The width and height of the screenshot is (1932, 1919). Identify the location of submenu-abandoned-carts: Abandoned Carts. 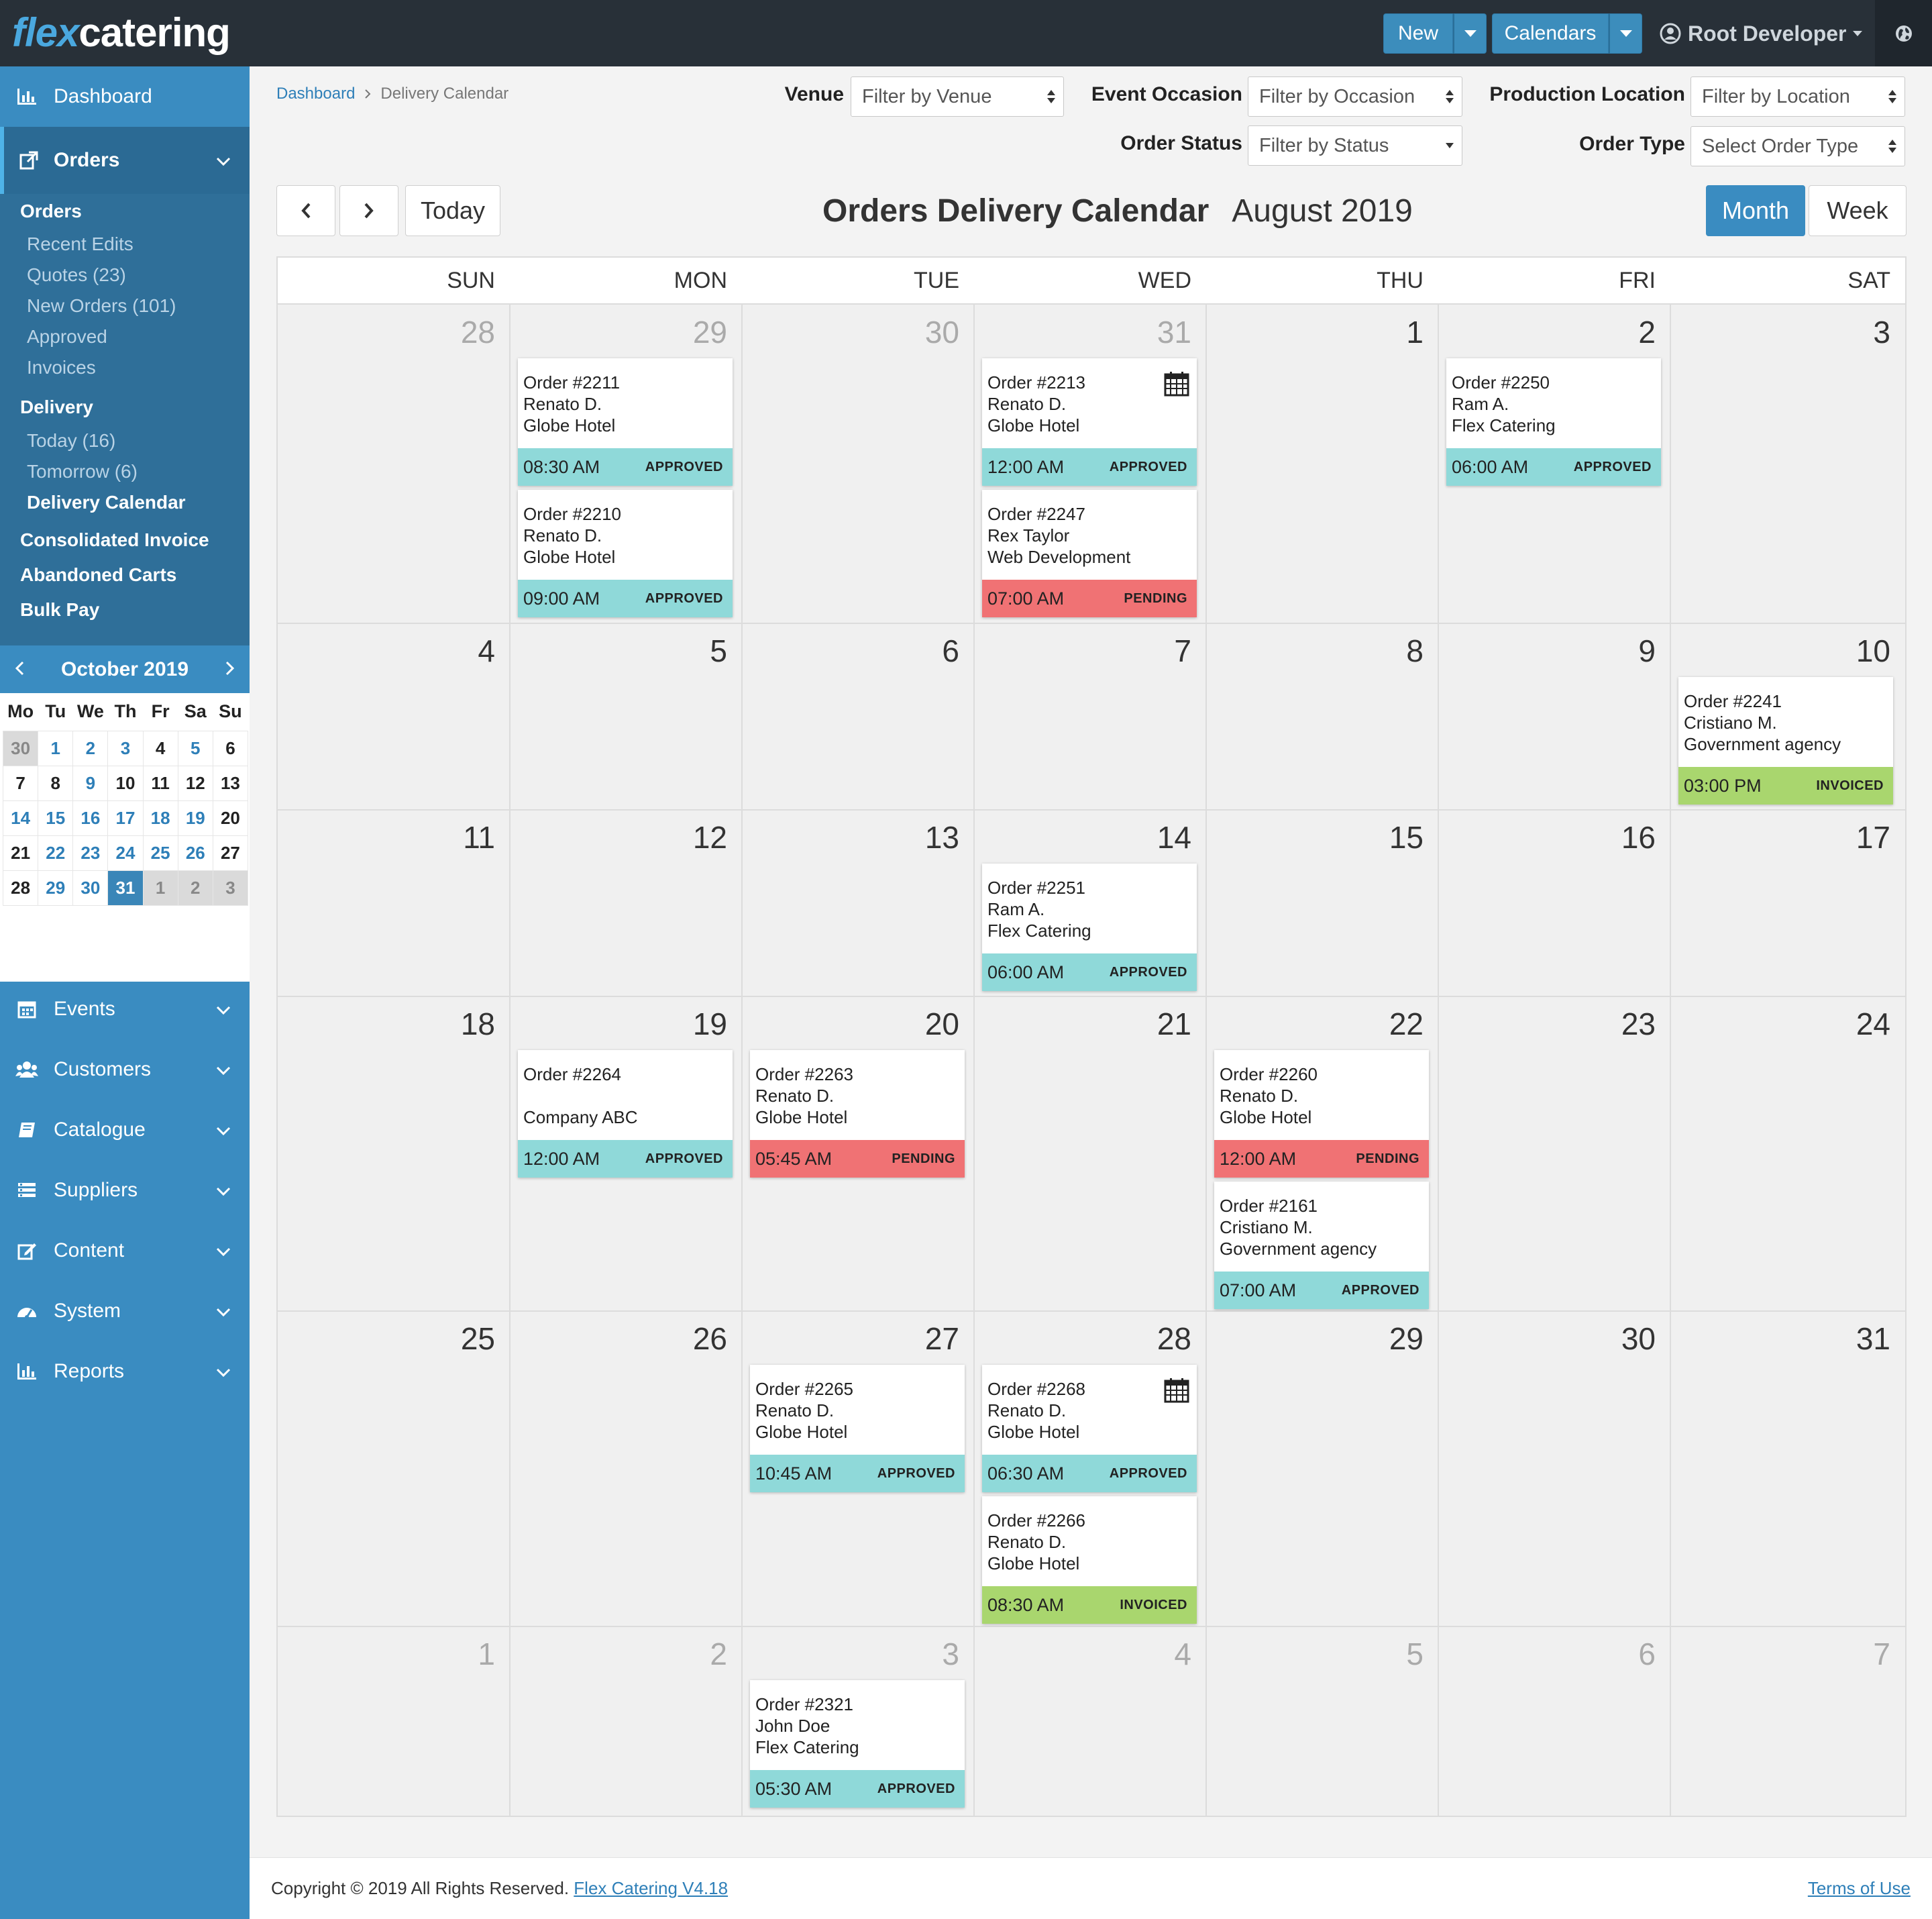
(98, 575).